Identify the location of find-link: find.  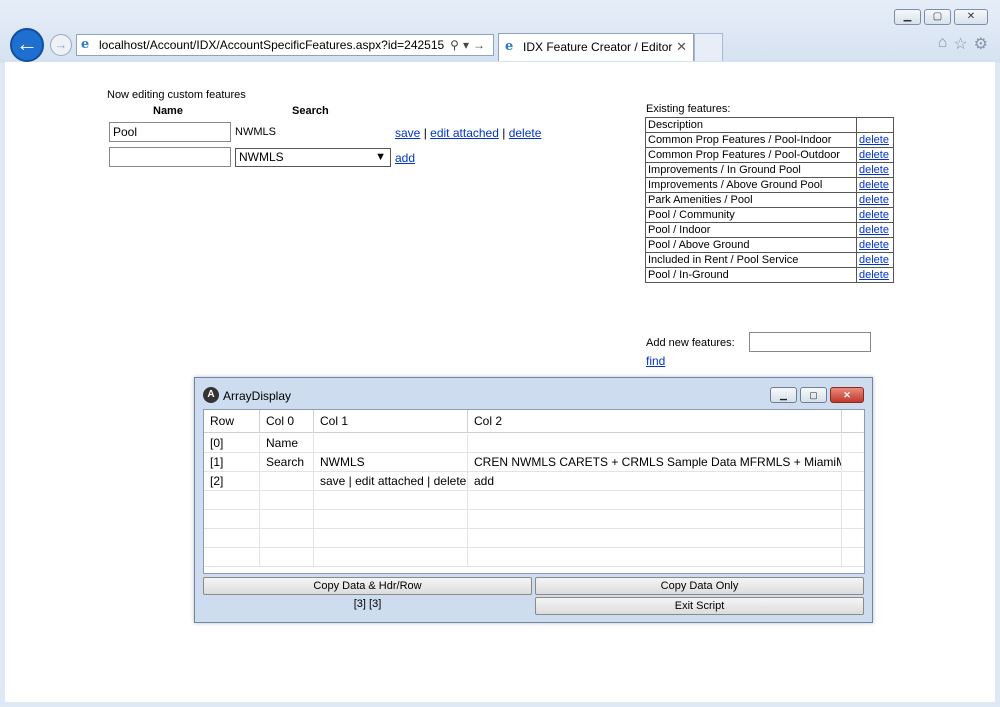
(655, 361).